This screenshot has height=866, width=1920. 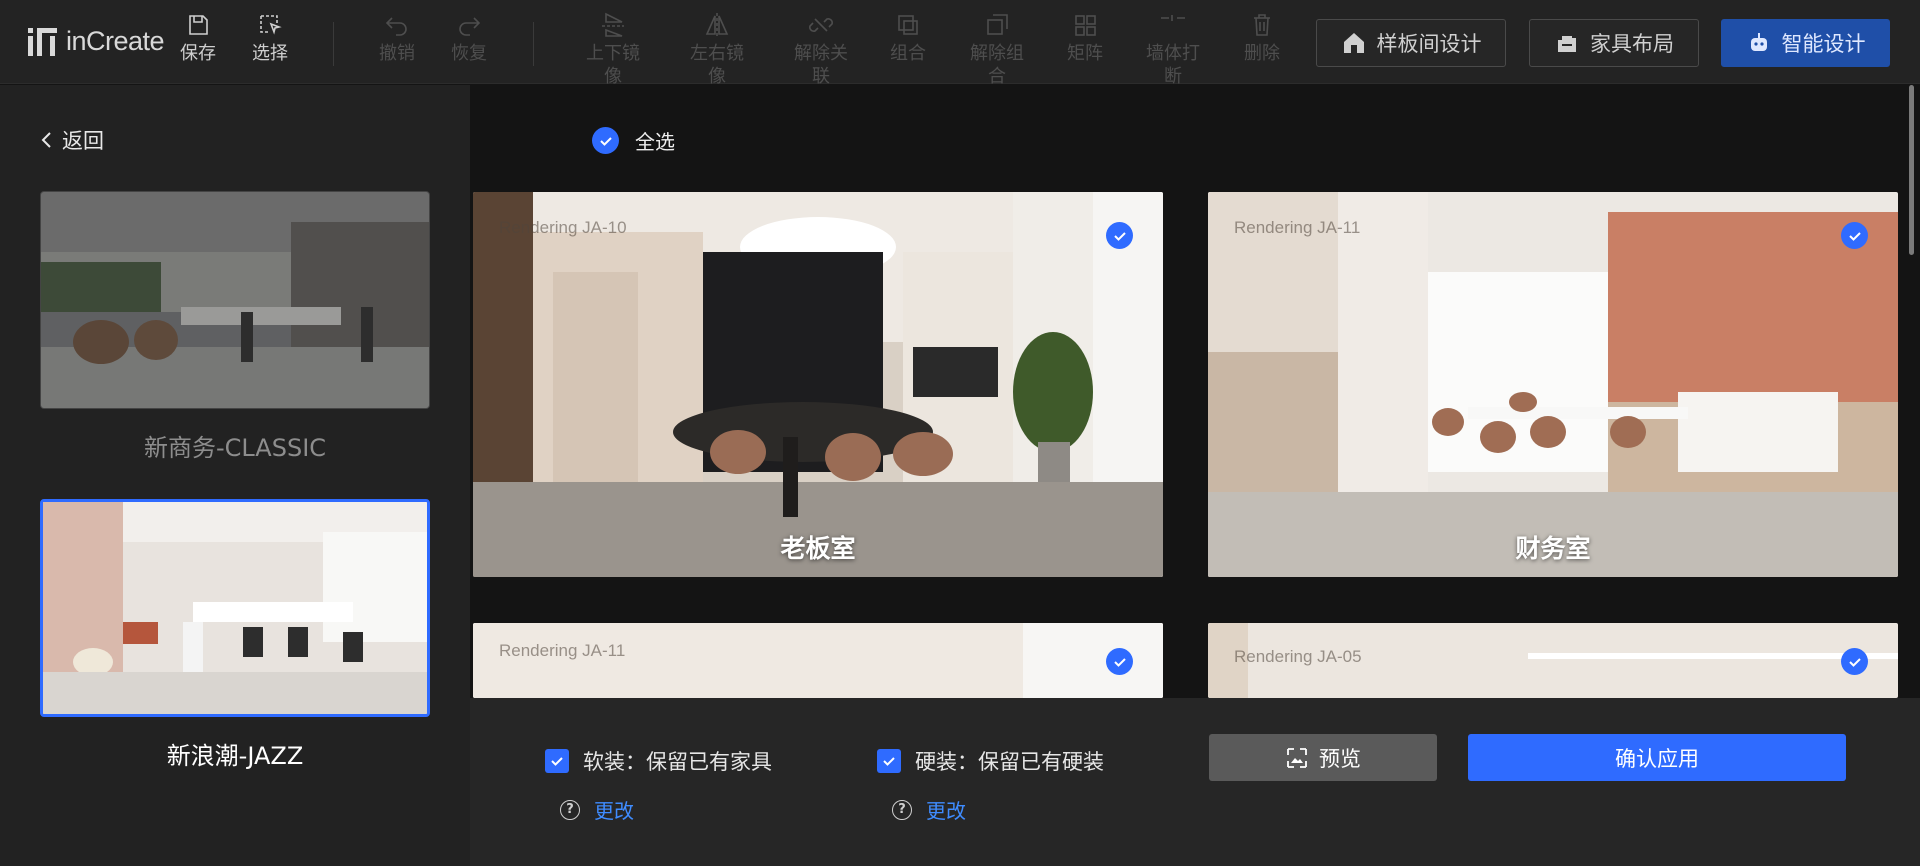 I want to click on wall-break-button: 墙体打断, so click(x=1173, y=49).